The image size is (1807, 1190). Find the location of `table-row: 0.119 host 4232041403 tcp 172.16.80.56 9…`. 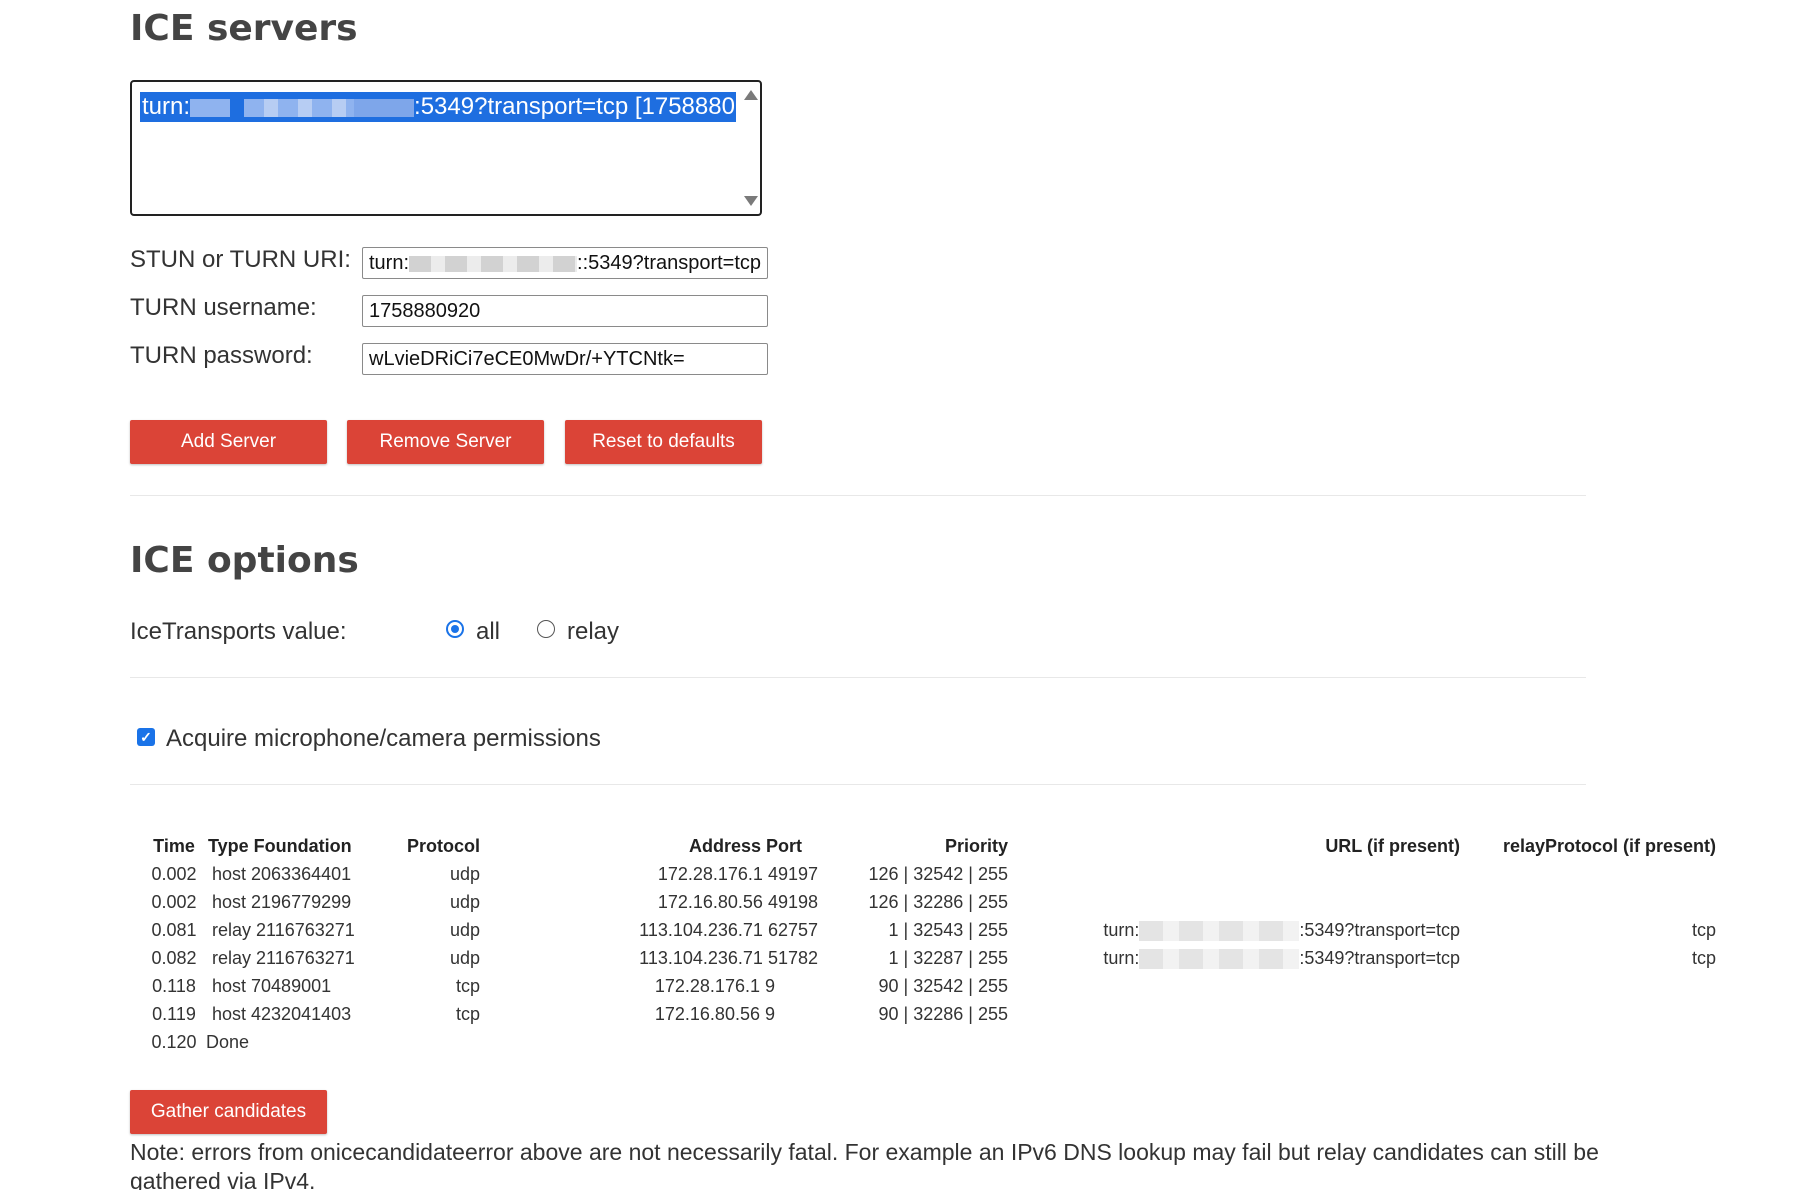

table-row: 0.119 host 4232041403 tcp 172.16.80.56 9… is located at coordinates (858, 1014).